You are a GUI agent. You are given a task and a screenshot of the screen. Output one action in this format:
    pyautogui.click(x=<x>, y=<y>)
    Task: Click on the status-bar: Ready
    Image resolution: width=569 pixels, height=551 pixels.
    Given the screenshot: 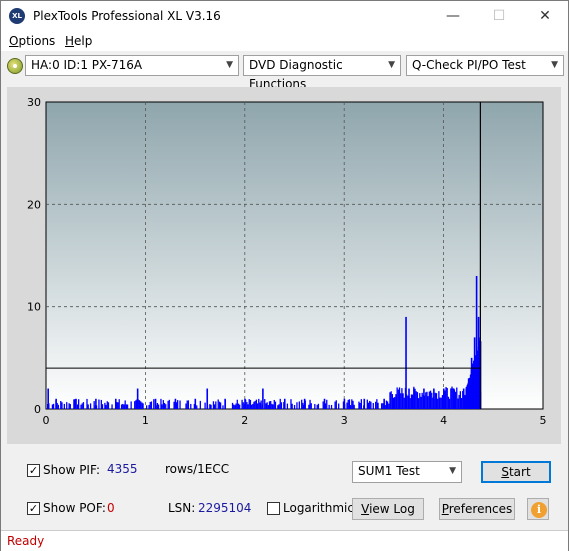 What is the action you would take?
    pyautogui.click(x=284, y=540)
    